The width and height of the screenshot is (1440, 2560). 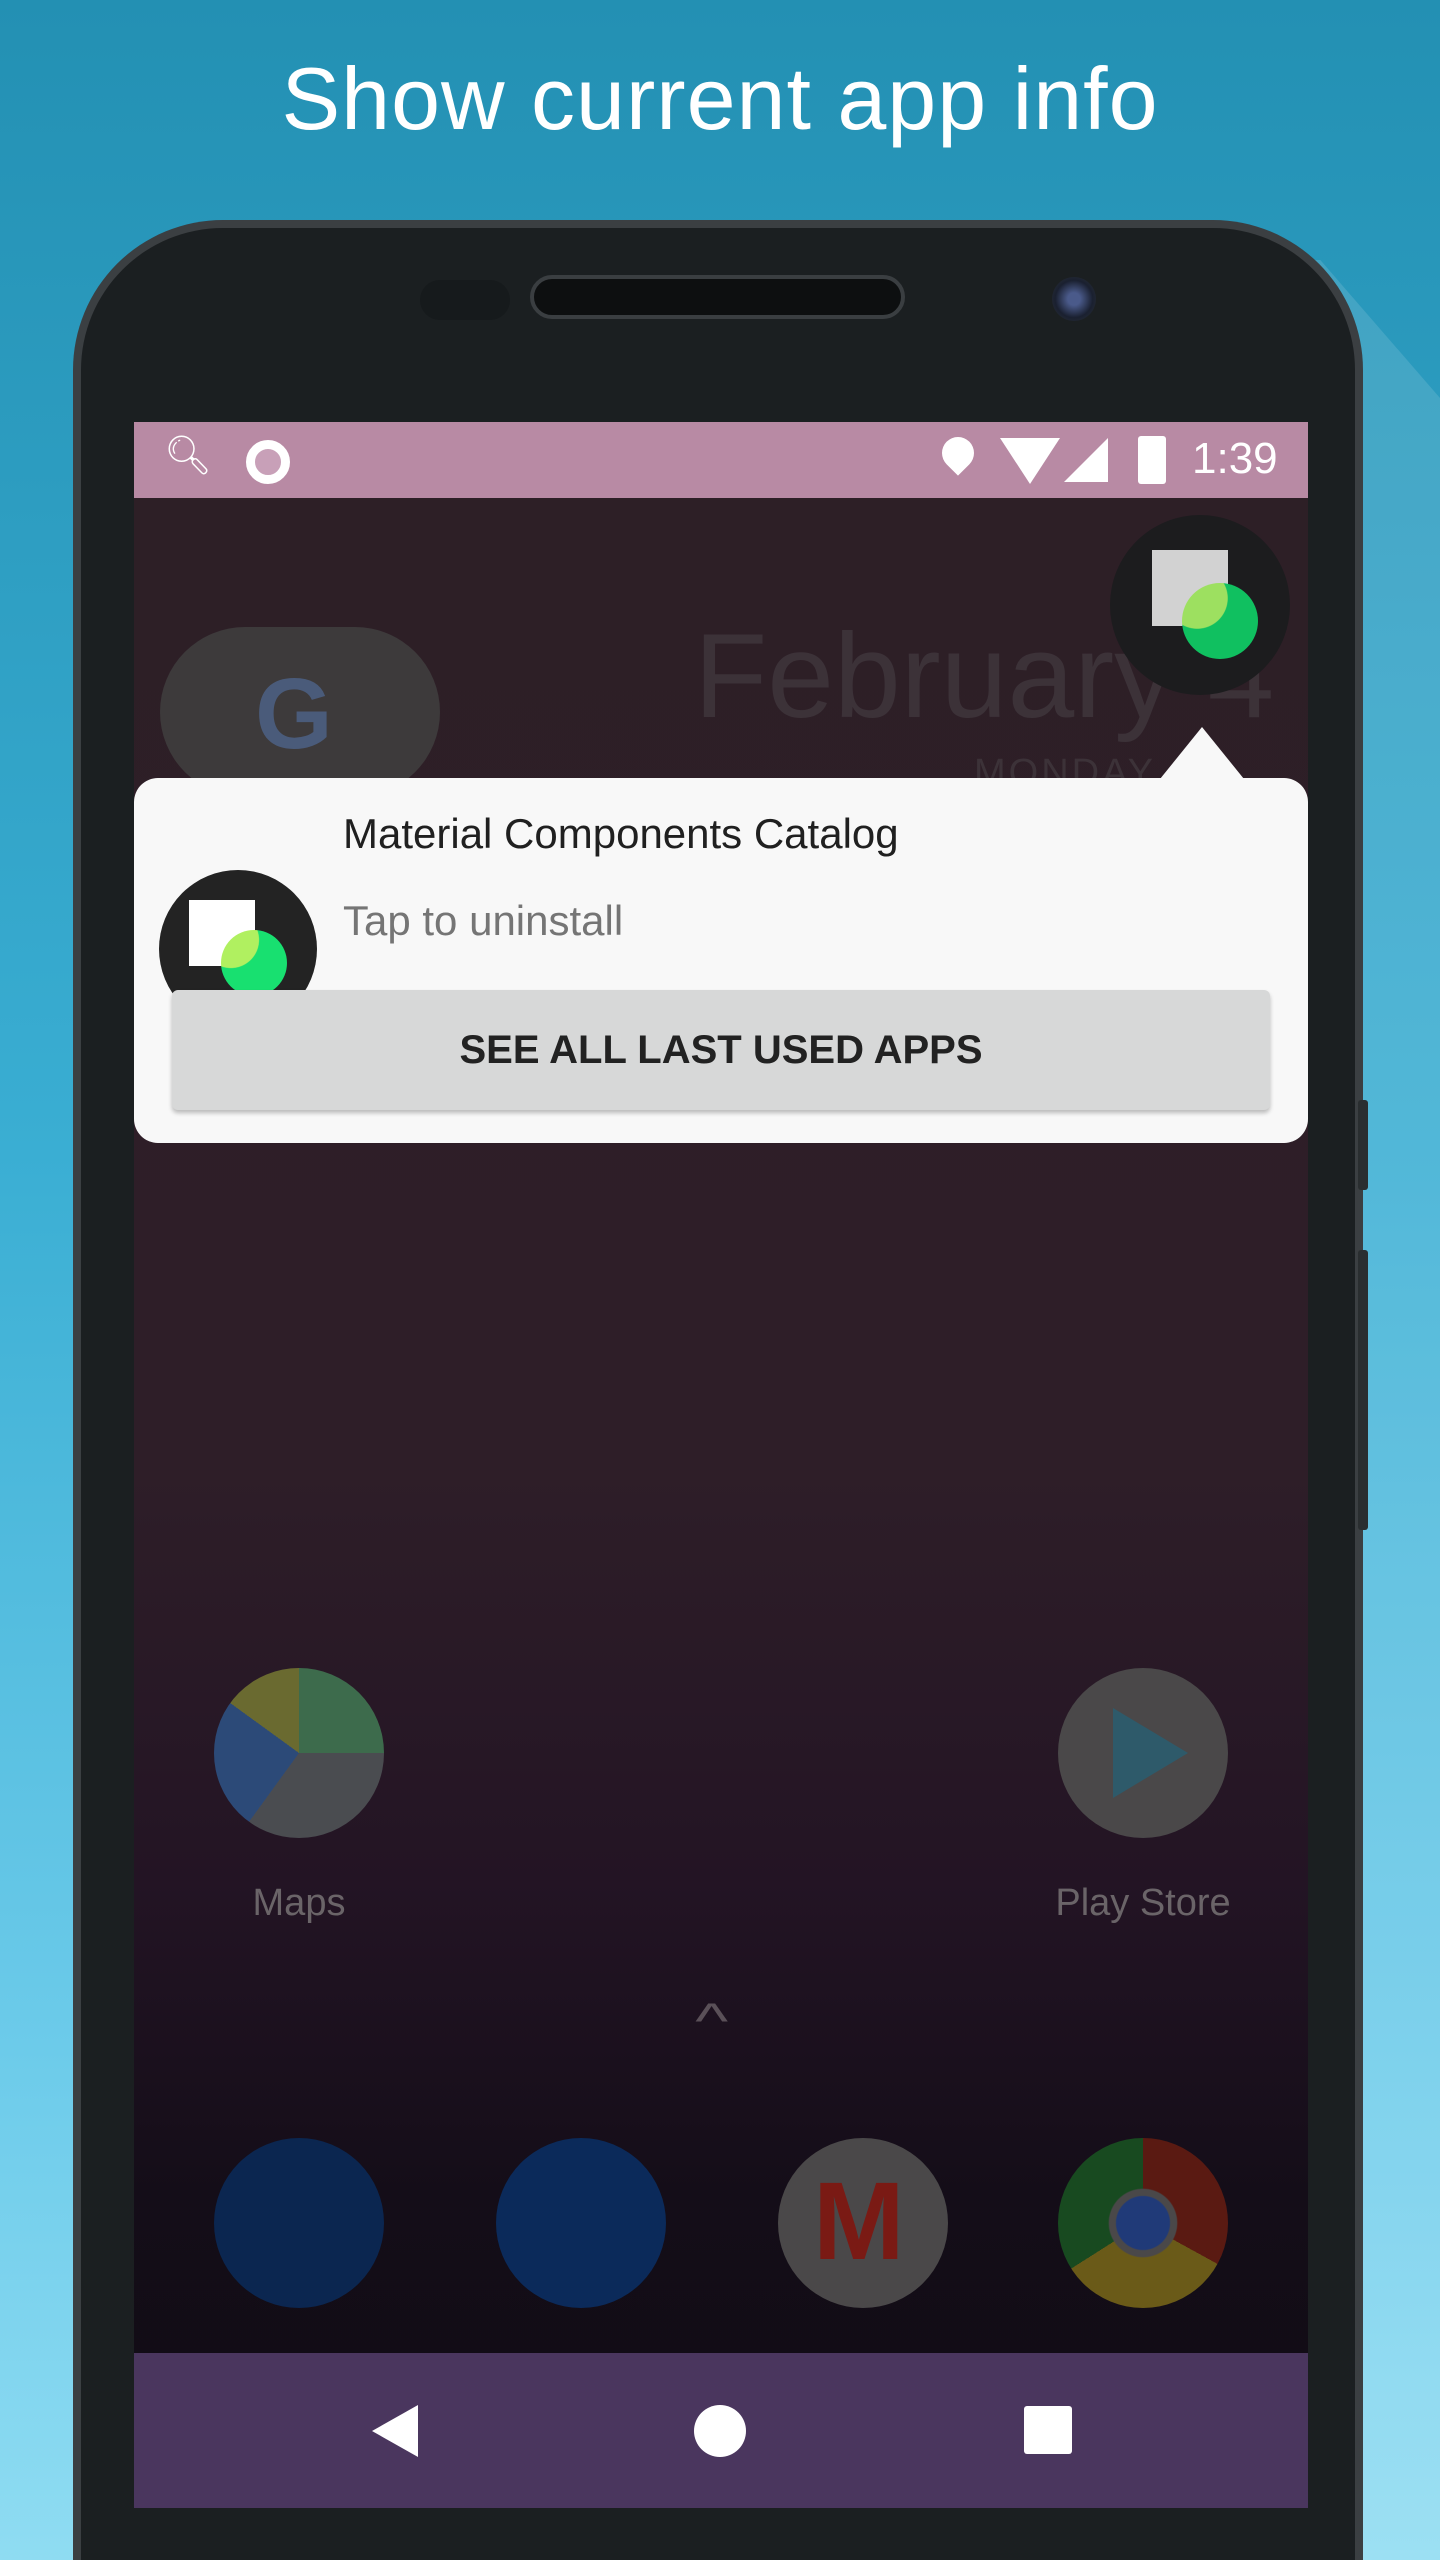 What do you see at coordinates (1074, 299) in the screenshot?
I see `camera` at bounding box center [1074, 299].